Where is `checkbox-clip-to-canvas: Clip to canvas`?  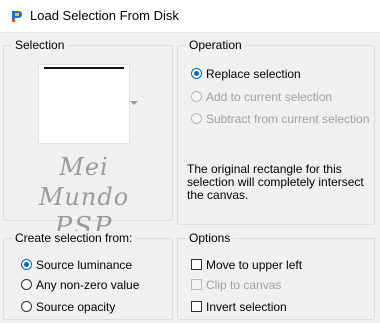
checkbox-clip-to-canvas: Clip to canvas is located at coordinates (236, 285).